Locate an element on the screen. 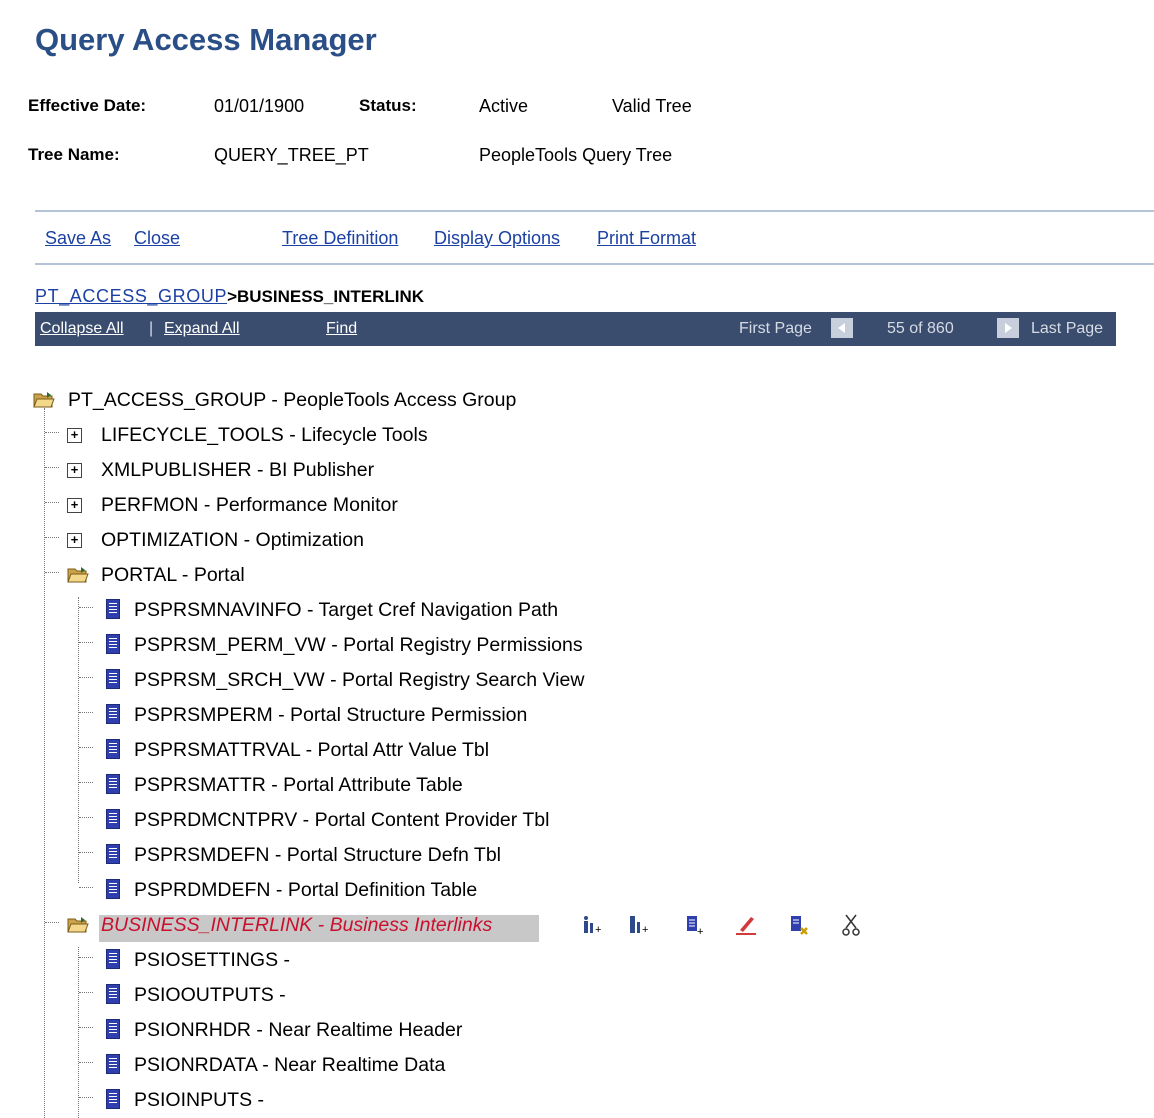 The height and width of the screenshot is (1118, 1154). tree-validity: Valid Tree is located at coordinates (652, 106).